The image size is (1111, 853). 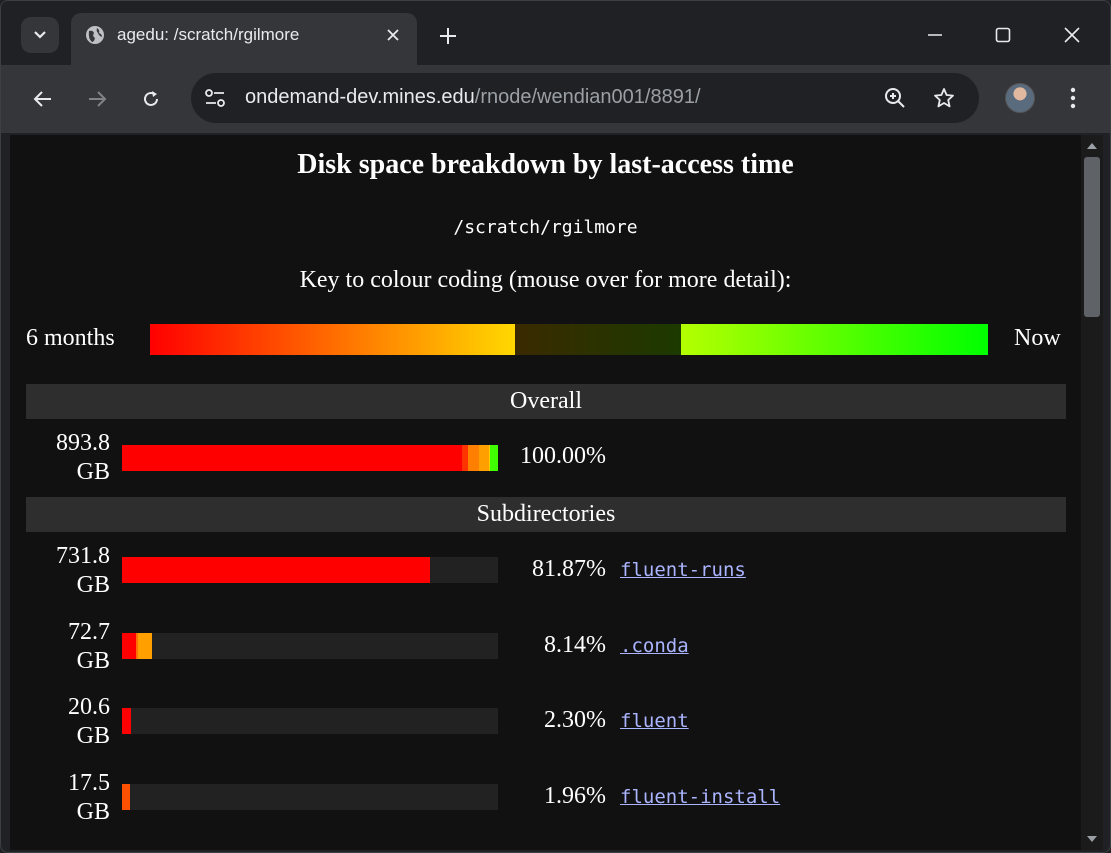 I want to click on subdir-percent: 81.87%, so click(x=569, y=569).